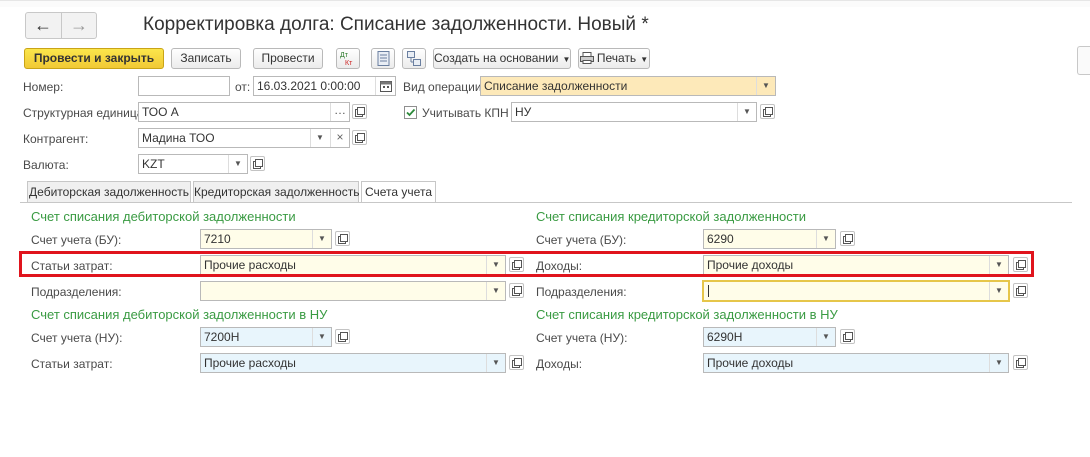 Image resolution: width=1090 pixels, height=457 pixels. What do you see at coordinates (56, 139) in the screenshot?
I see `counterparty-label: Контрагент:` at bounding box center [56, 139].